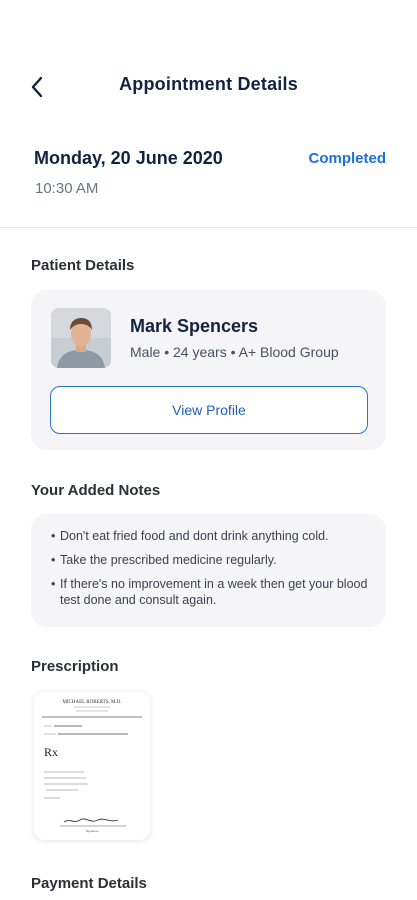  What do you see at coordinates (234, 352) in the screenshot?
I see `patient-meta: Male • 24 years • A+ Blood Group` at bounding box center [234, 352].